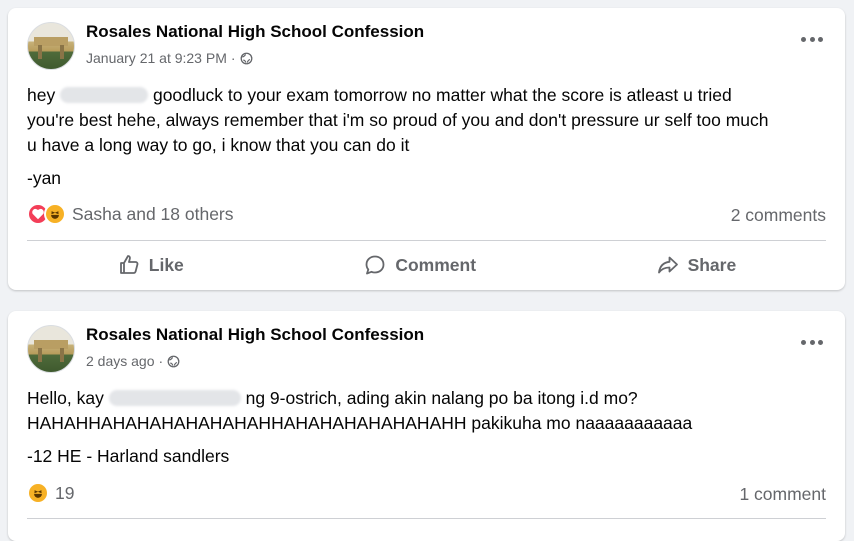 The image size is (854, 541). What do you see at coordinates (436, 264) in the screenshot?
I see `comment-label: Comment` at bounding box center [436, 264].